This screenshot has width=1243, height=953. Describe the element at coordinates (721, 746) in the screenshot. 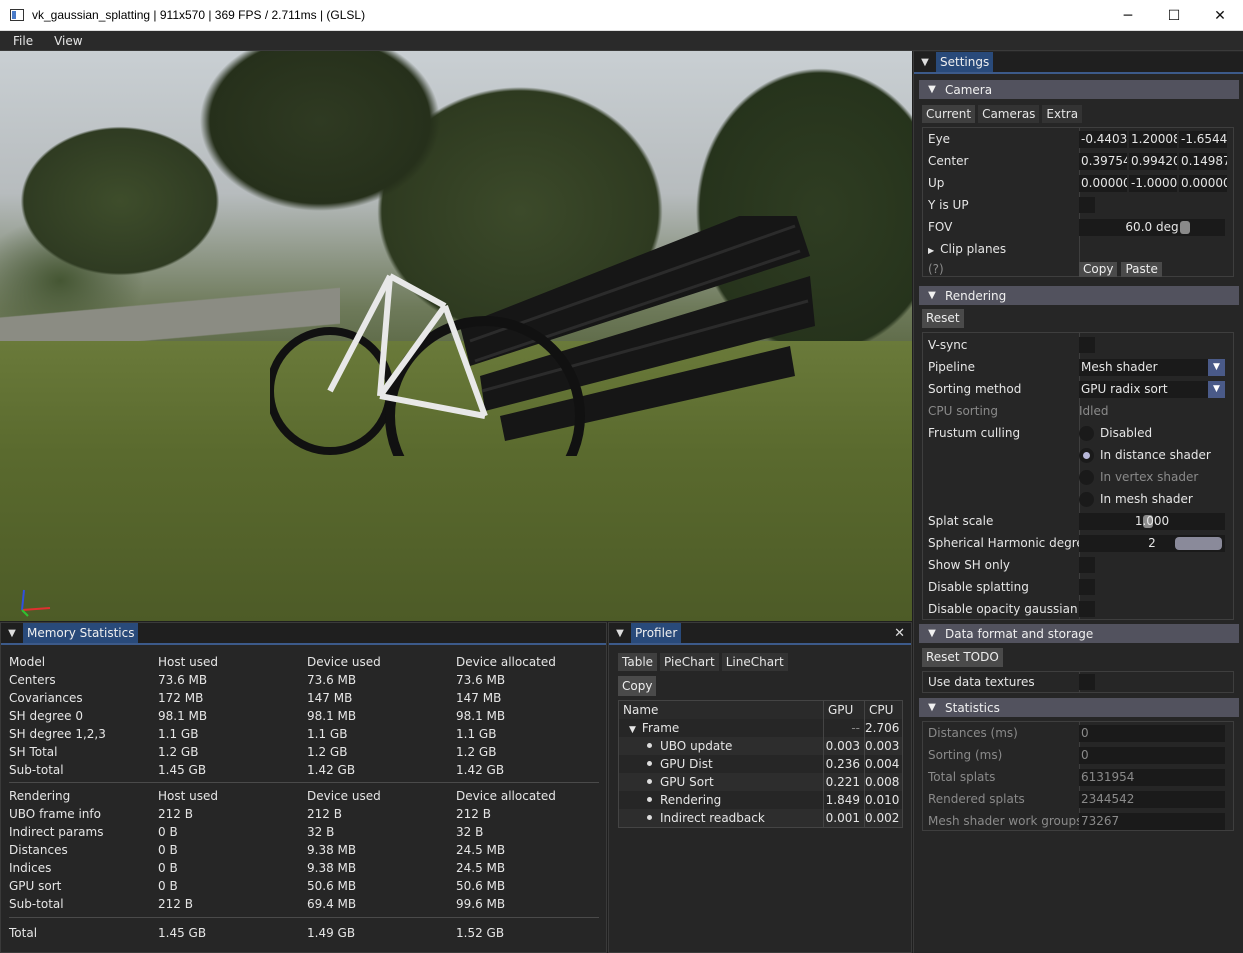

I see `tree-leaf: UBO update` at that location.